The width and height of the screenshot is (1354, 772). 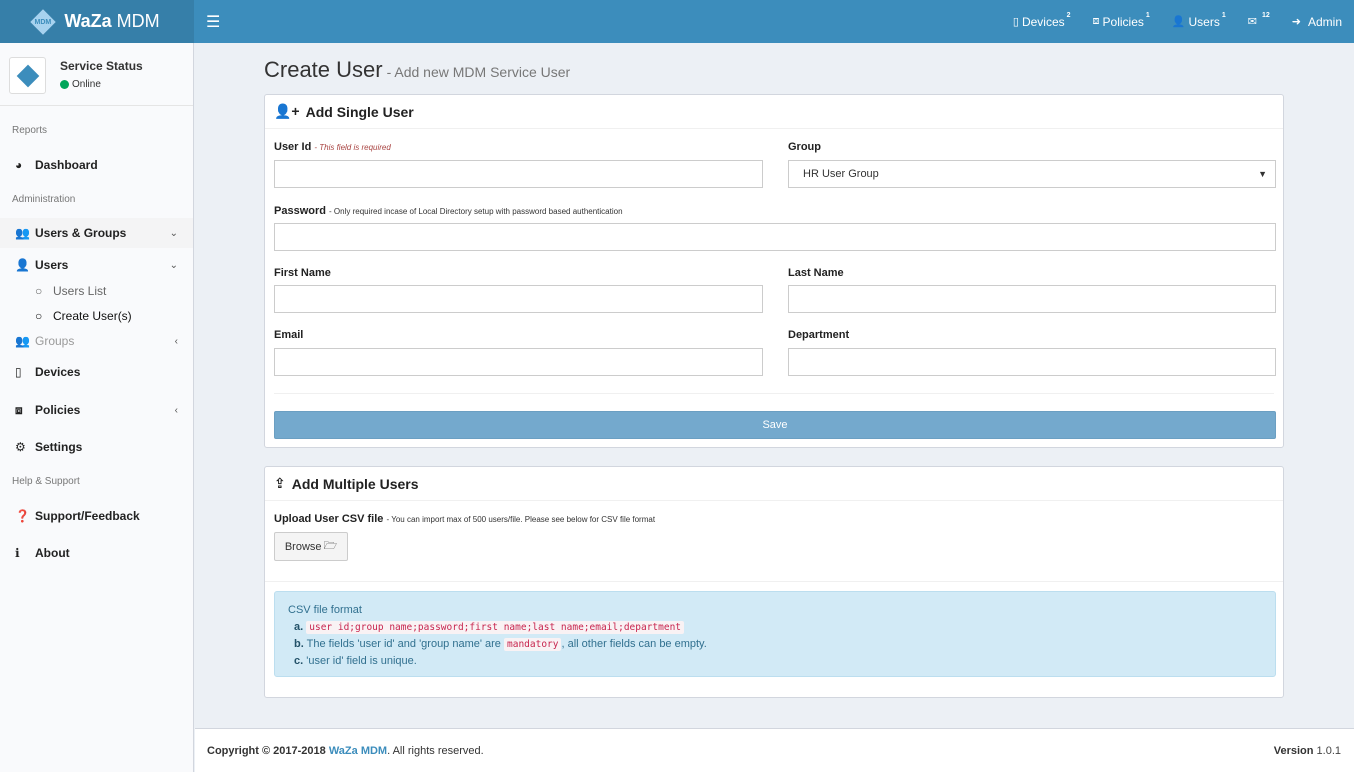 I want to click on service-status: Online, so click(x=80, y=84).